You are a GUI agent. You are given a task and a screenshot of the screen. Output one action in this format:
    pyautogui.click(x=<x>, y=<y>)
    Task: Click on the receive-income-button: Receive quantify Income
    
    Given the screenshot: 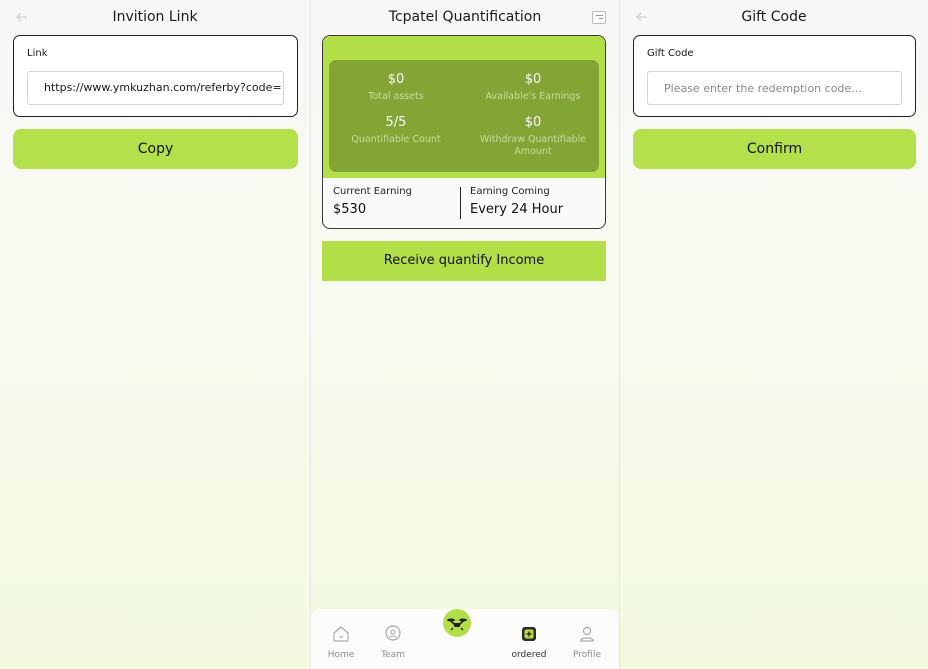 What is the action you would take?
    pyautogui.click(x=464, y=261)
    